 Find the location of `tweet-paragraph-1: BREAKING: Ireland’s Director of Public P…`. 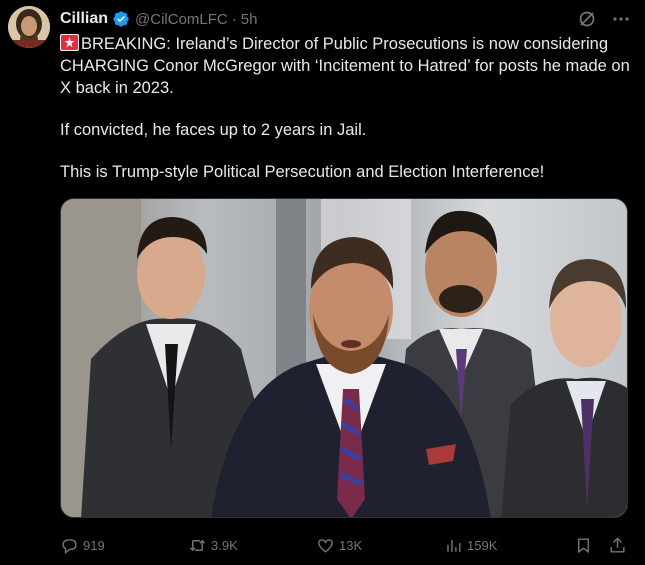

tweet-paragraph-1: BREAKING: Ireland’s Director of Public P… is located at coordinates (347, 66).